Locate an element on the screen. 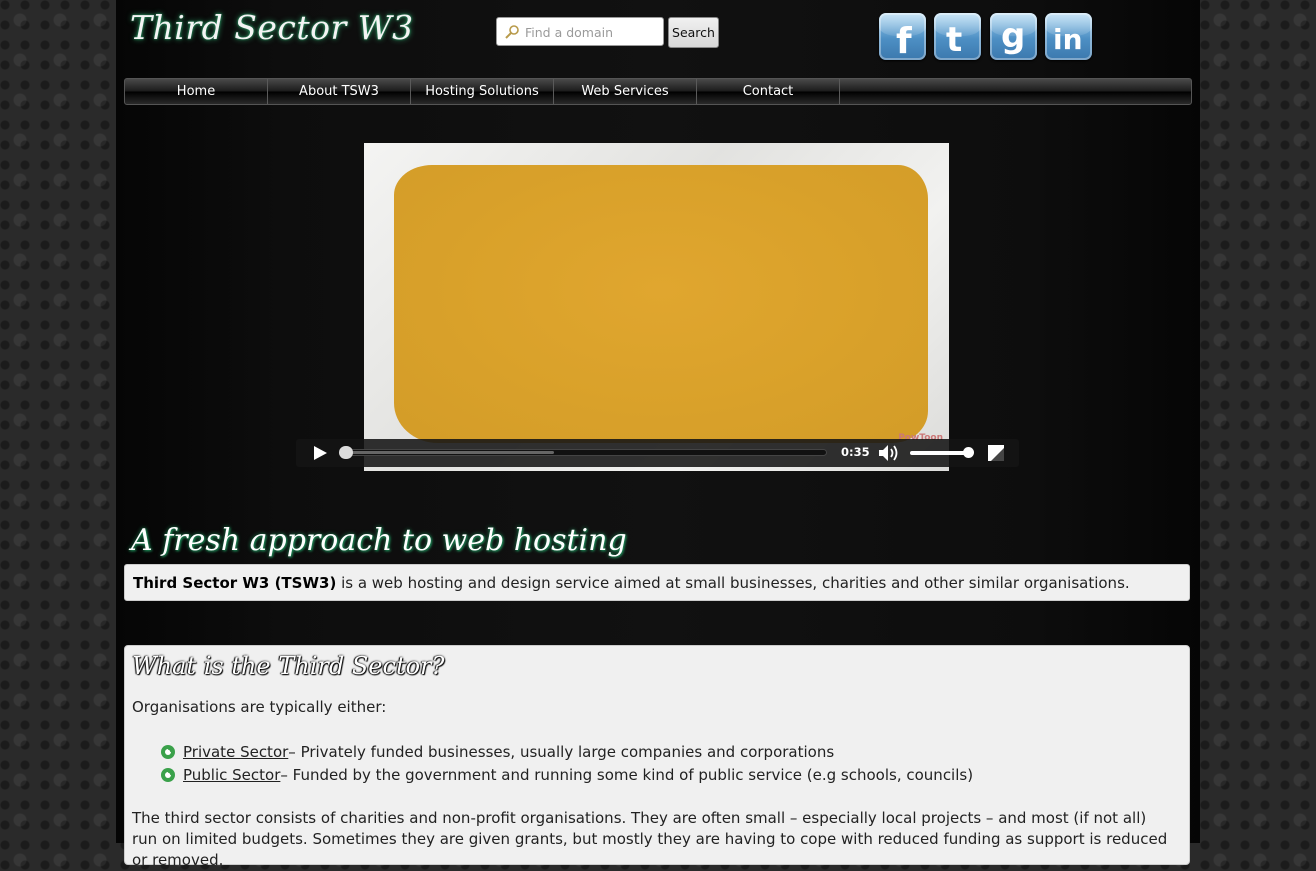  svg-text: in is located at coordinates (1068, 39).